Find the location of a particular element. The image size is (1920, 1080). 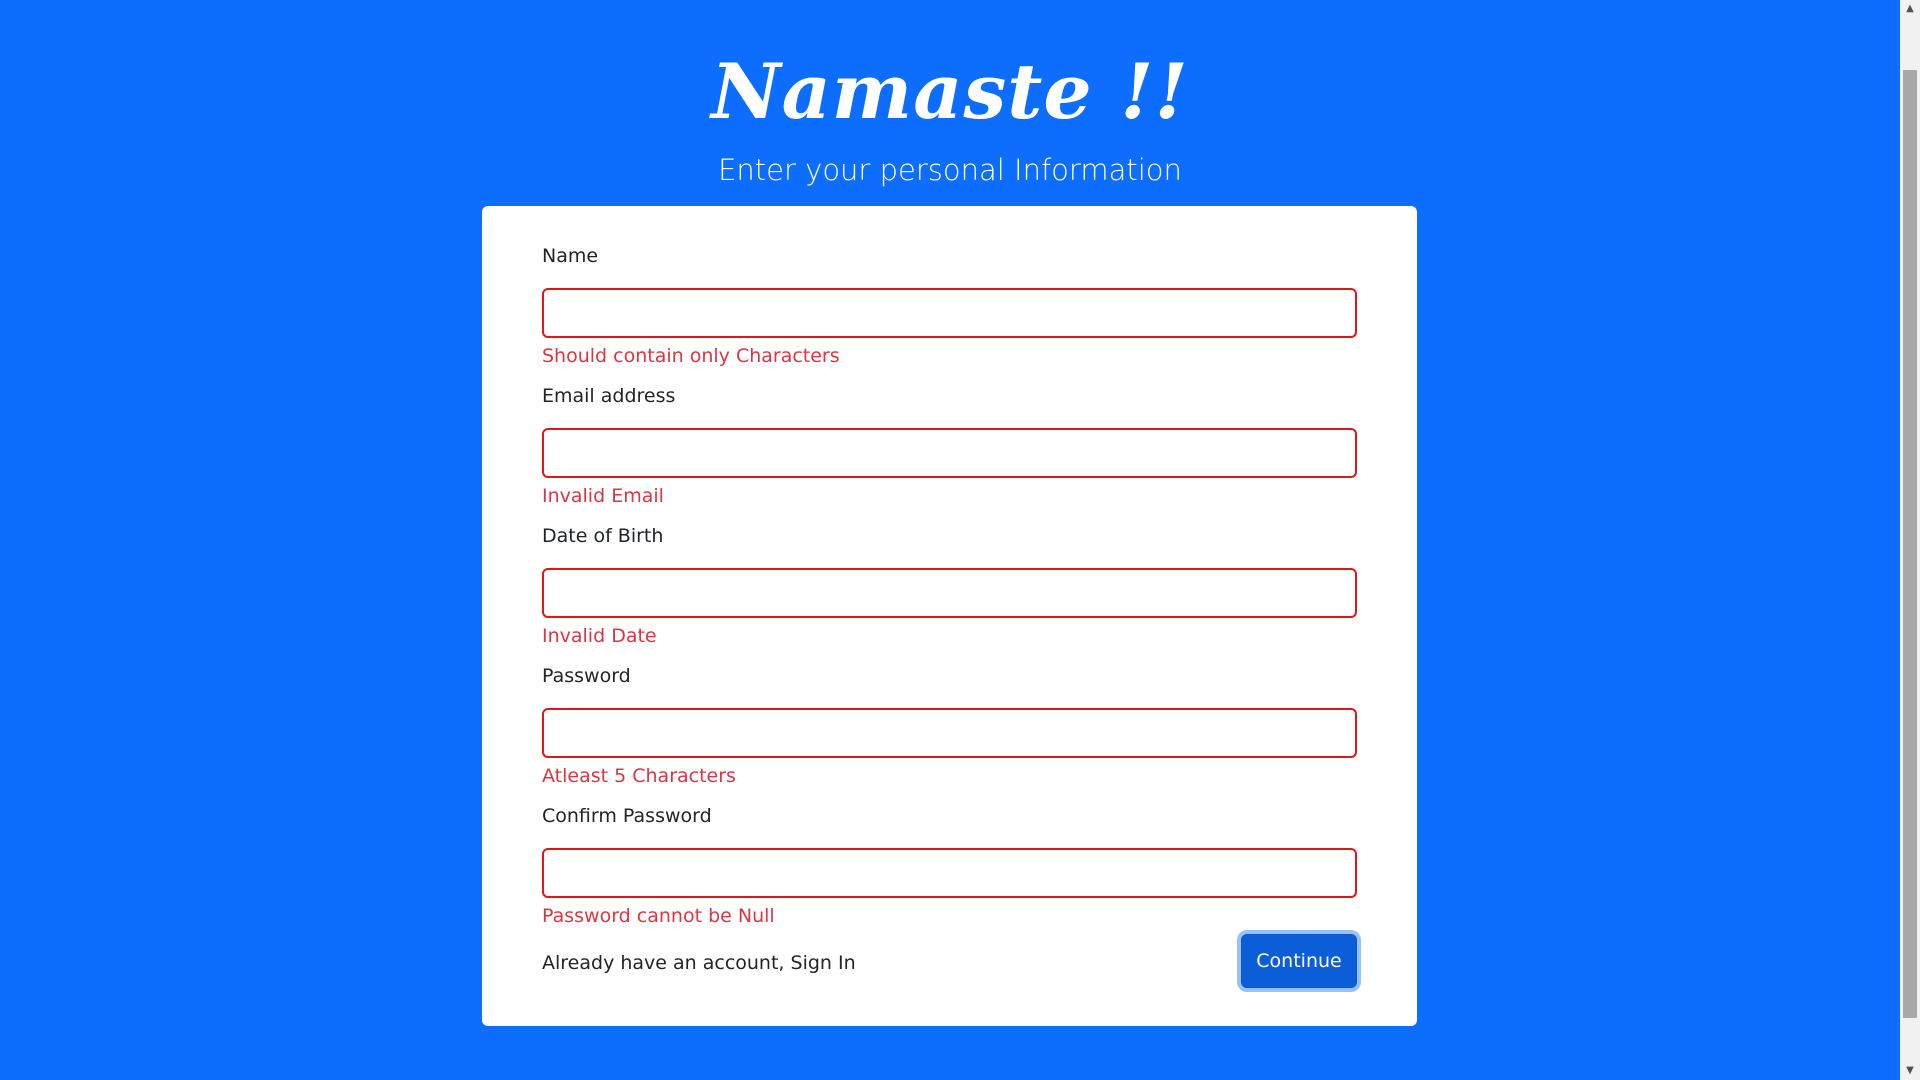

confirm-password-input is located at coordinates (949, 873).